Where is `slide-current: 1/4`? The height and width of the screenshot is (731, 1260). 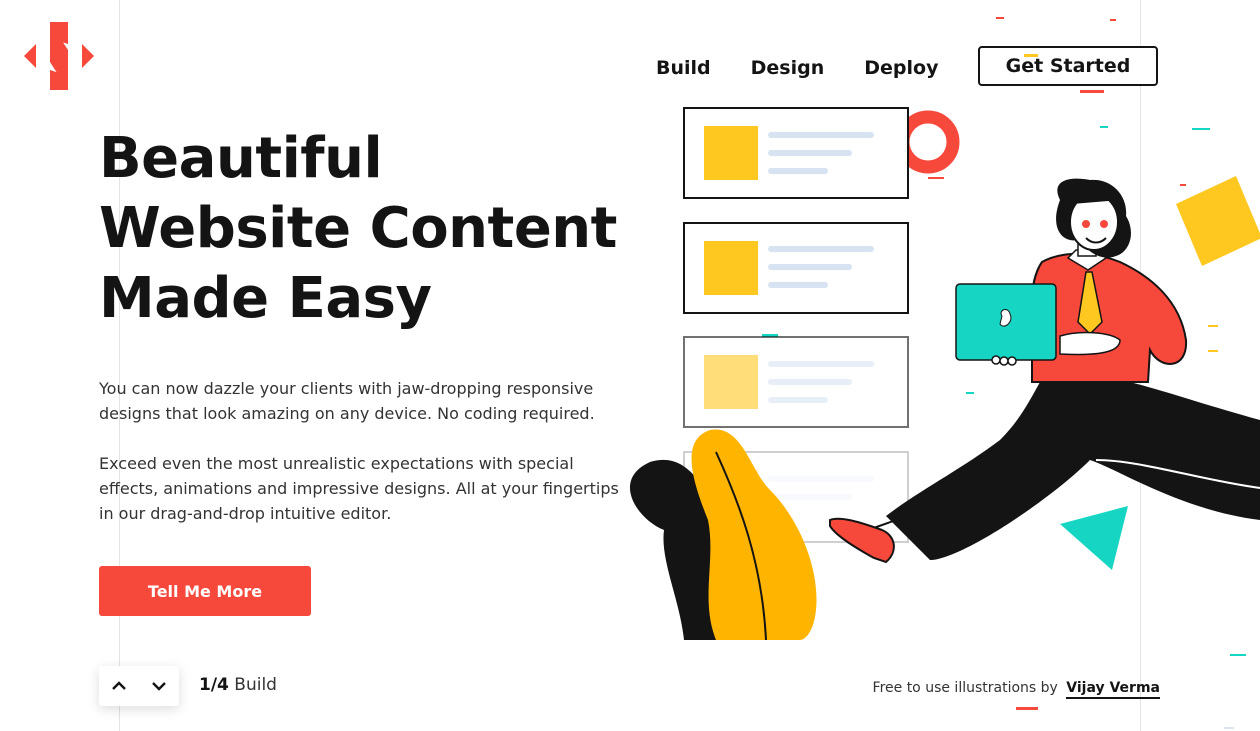
slide-current: 1/4 is located at coordinates (214, 685).